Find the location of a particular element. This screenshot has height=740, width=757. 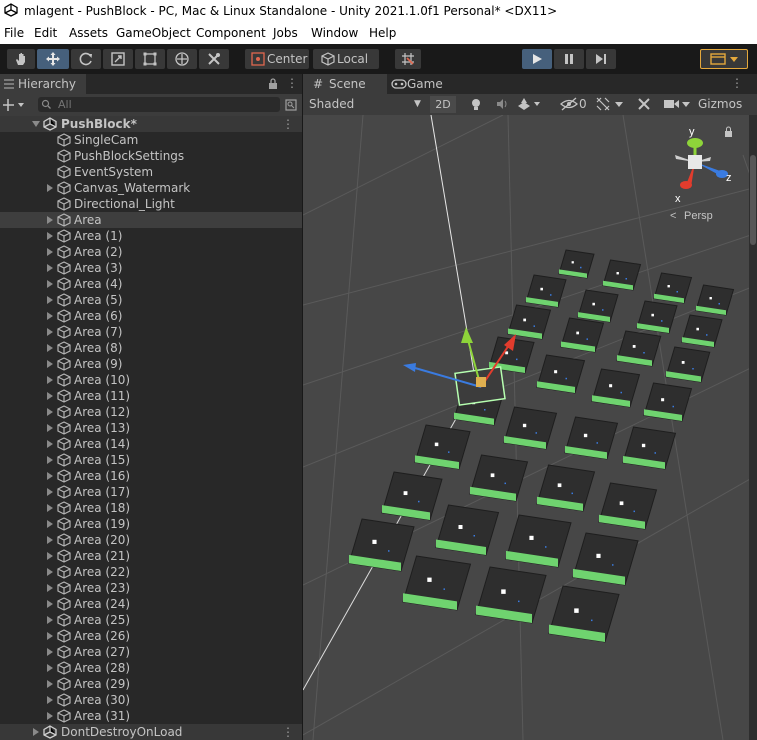

pivot-rotation-button: Local is located at coordinates (346, 59).